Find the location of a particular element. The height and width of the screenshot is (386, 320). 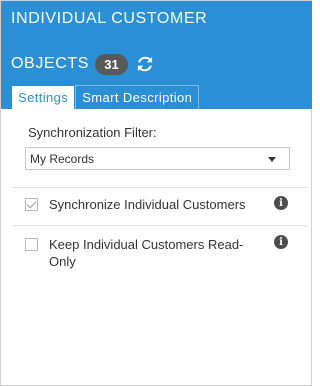

tab-smart-description: Smart Description is located at coordinates (137, 97).